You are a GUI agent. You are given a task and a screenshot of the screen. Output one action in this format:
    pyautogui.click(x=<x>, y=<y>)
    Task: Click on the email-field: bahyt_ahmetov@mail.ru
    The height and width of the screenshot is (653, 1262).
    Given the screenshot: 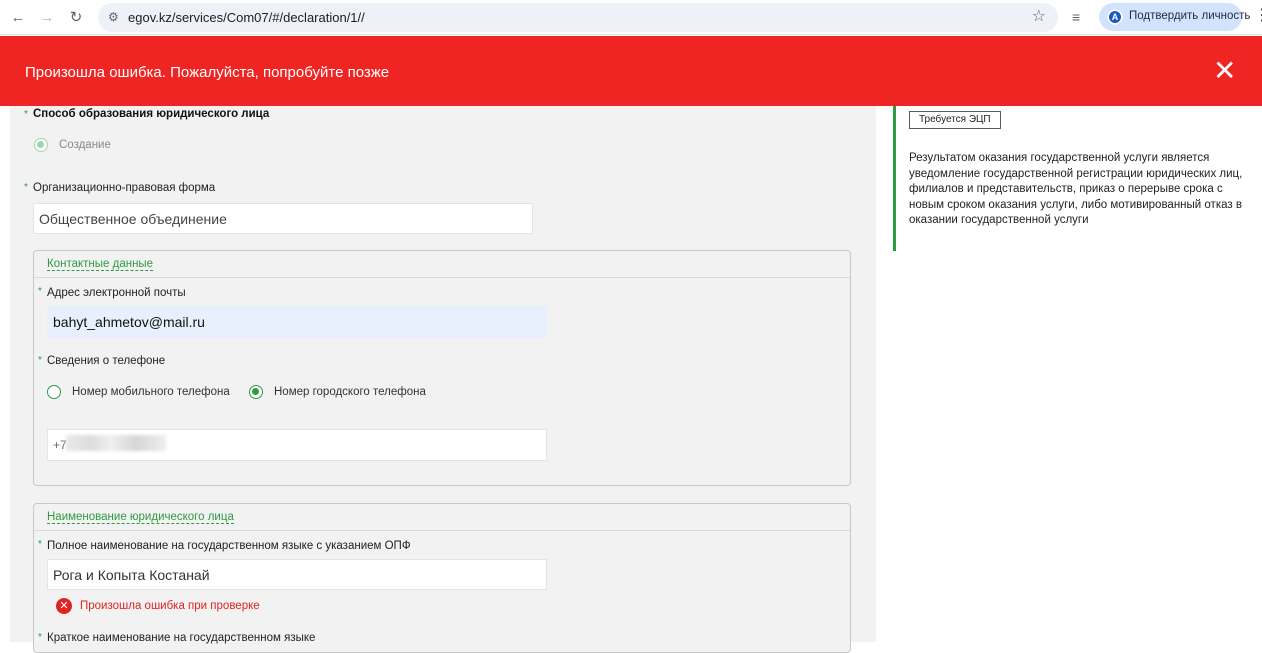 What is the action you would take?
    pyautogui.click(x=297, y=322)
    